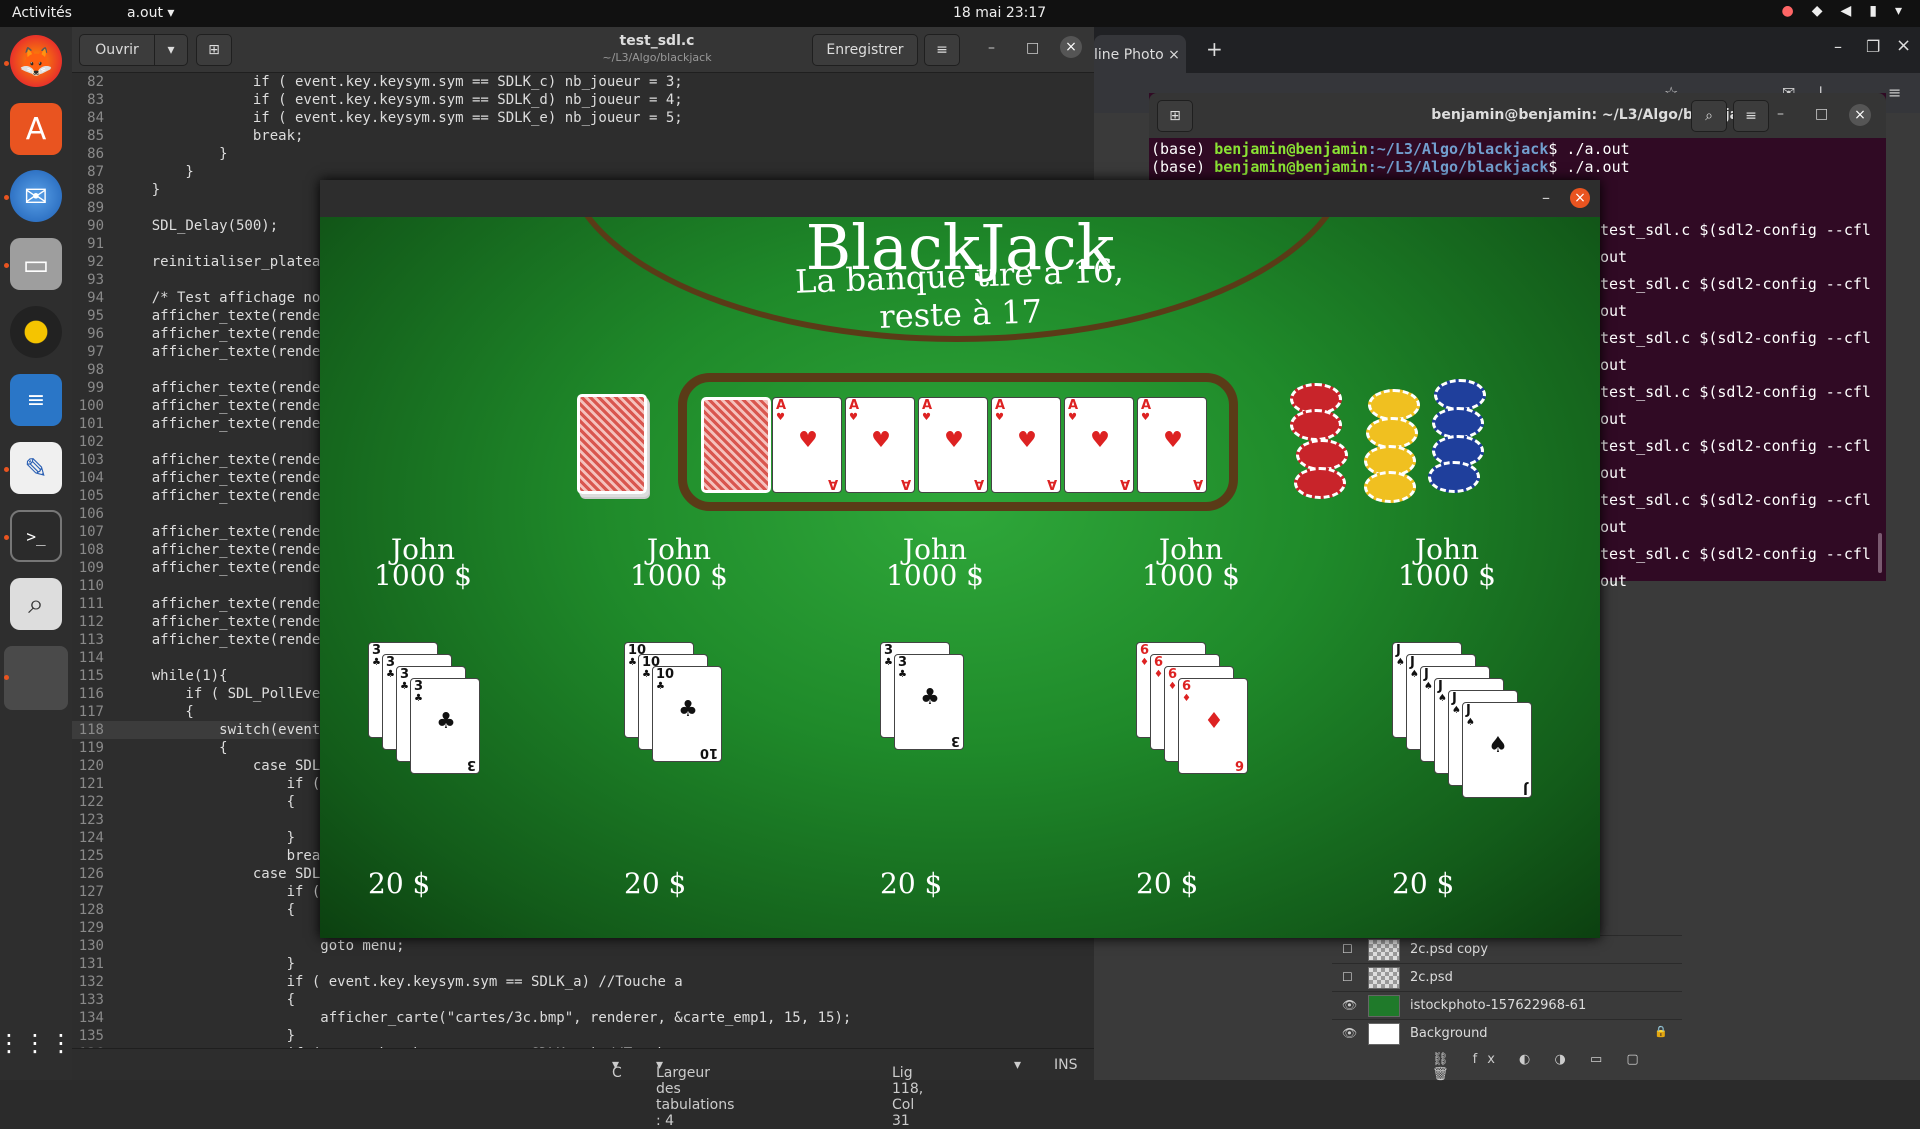 This screenshot has height=1129, width=1920. Describe the element at coordinates (1709, 116) in the screenshot. I see `terminal-search-button: ⌕` at that location.